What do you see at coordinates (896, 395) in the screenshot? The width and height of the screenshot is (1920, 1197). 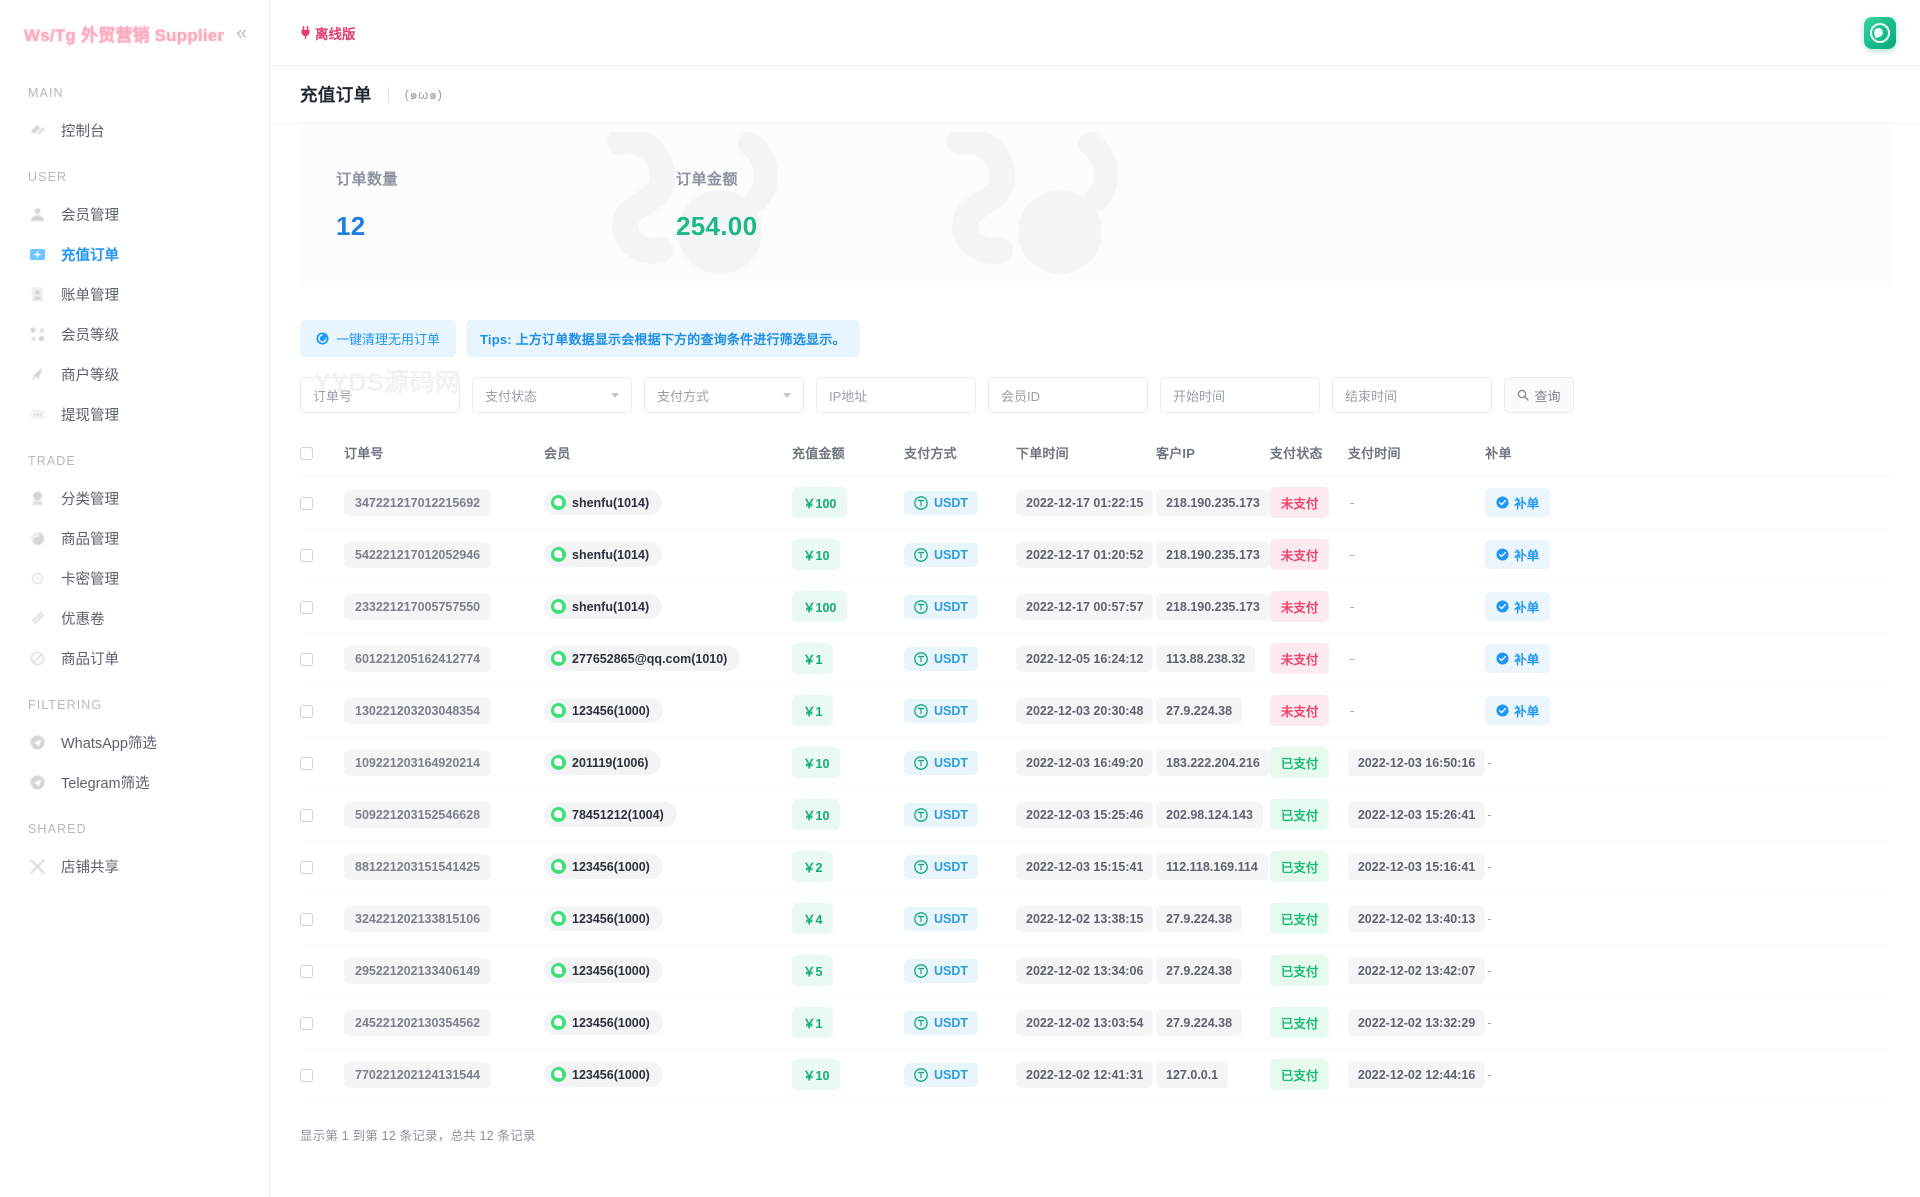 I see `ip-input: IP地址` at bounding box center [896, 395].